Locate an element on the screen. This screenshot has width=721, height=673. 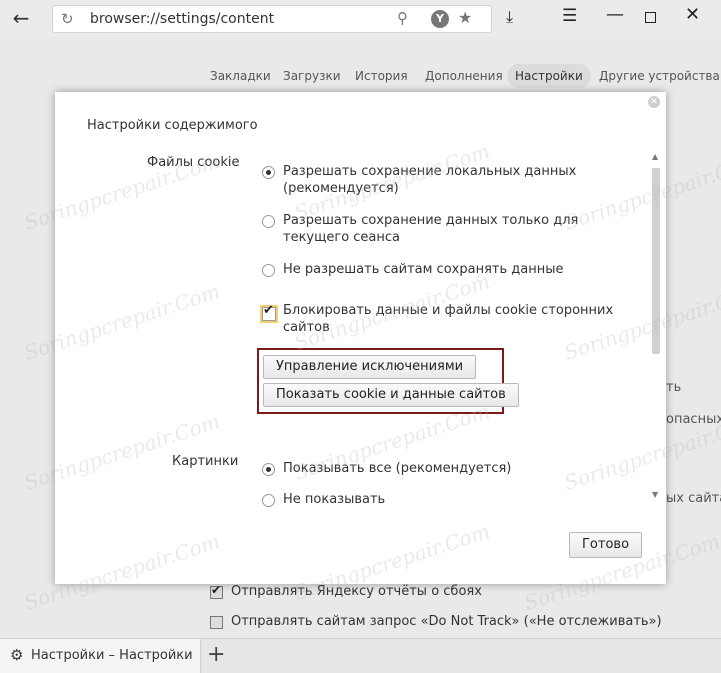
browser-tab: ⚙ Настройки – Настройки is located at coordinates (100, 656).